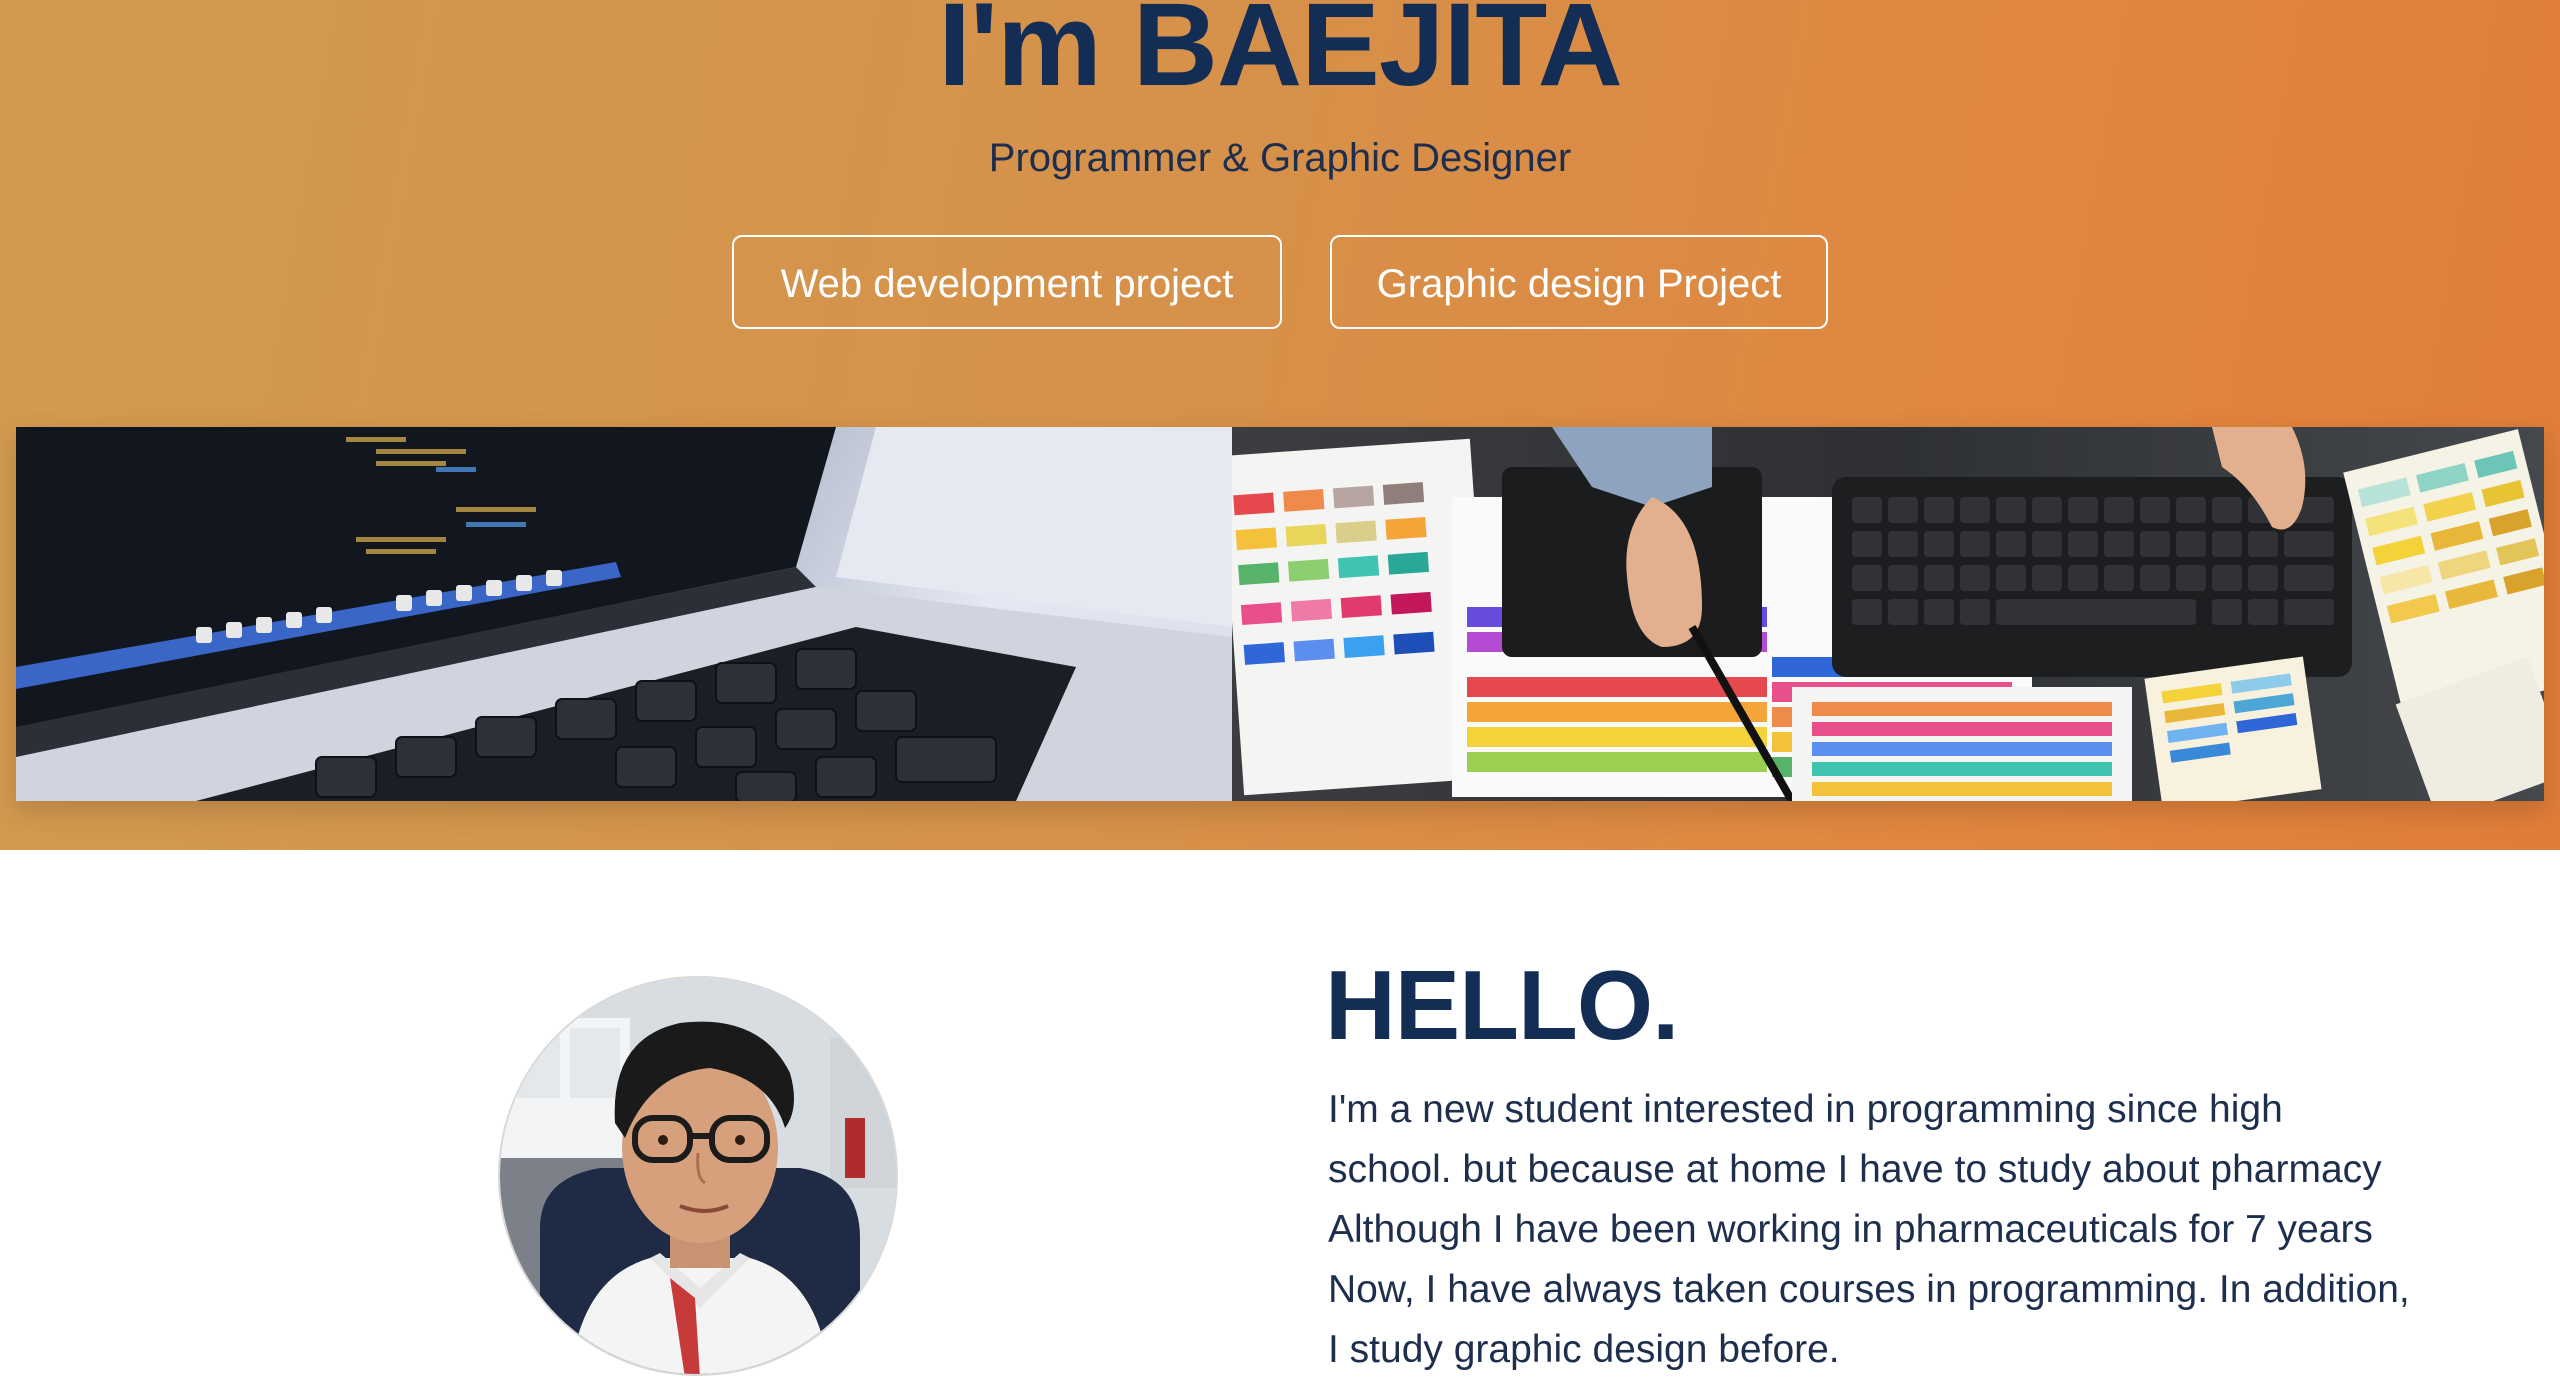  I want to click on graphic-design-photo, so click(1888, 614).